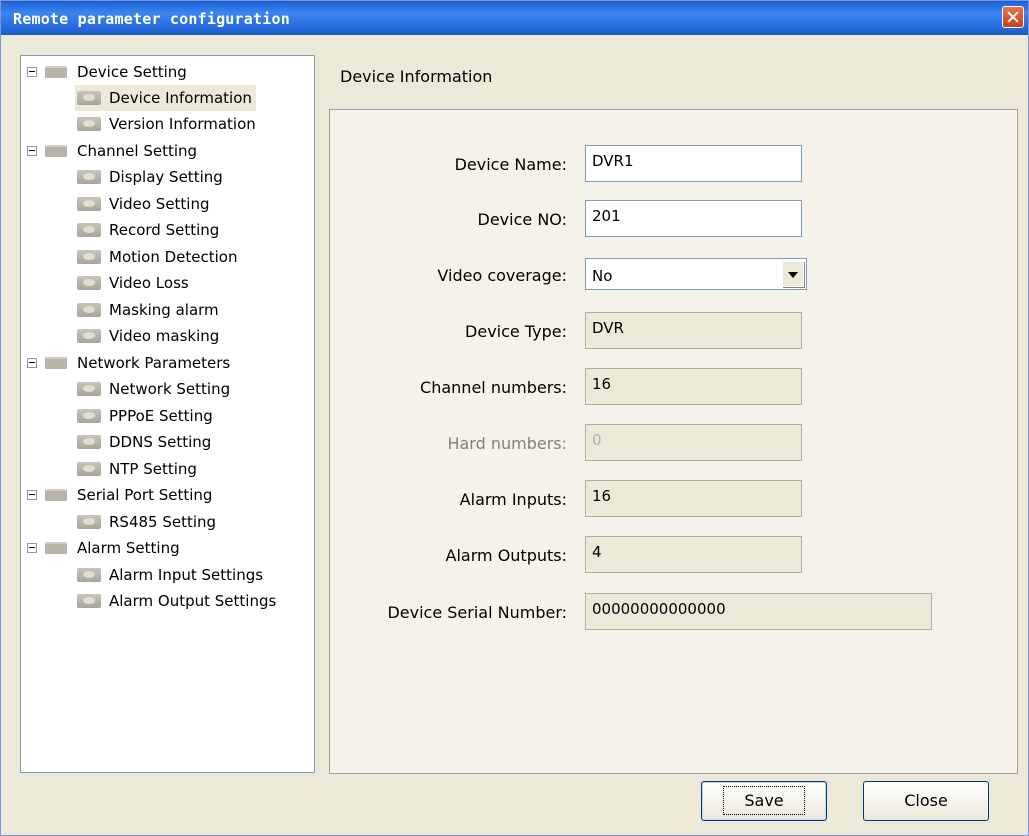  I want to click on save-button-label: Save, so click(764, 800).